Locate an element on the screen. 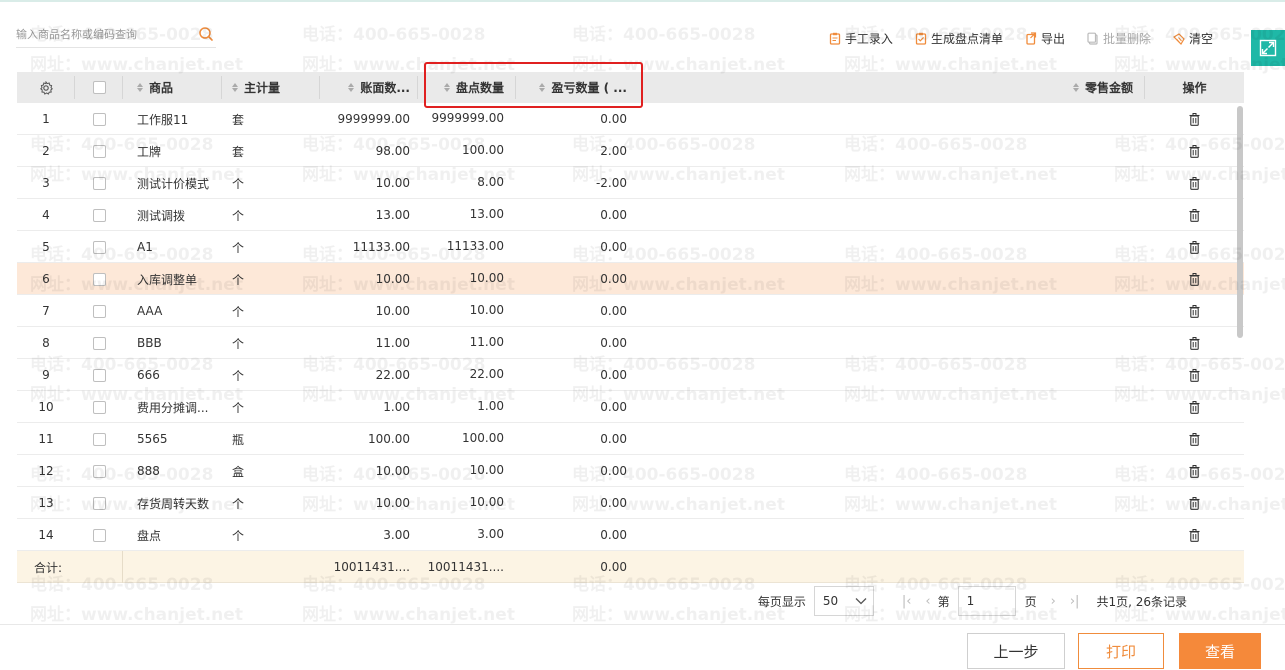 This screenshot has width=1285, height=670. gear-icon is located at coordinates (46, 87).